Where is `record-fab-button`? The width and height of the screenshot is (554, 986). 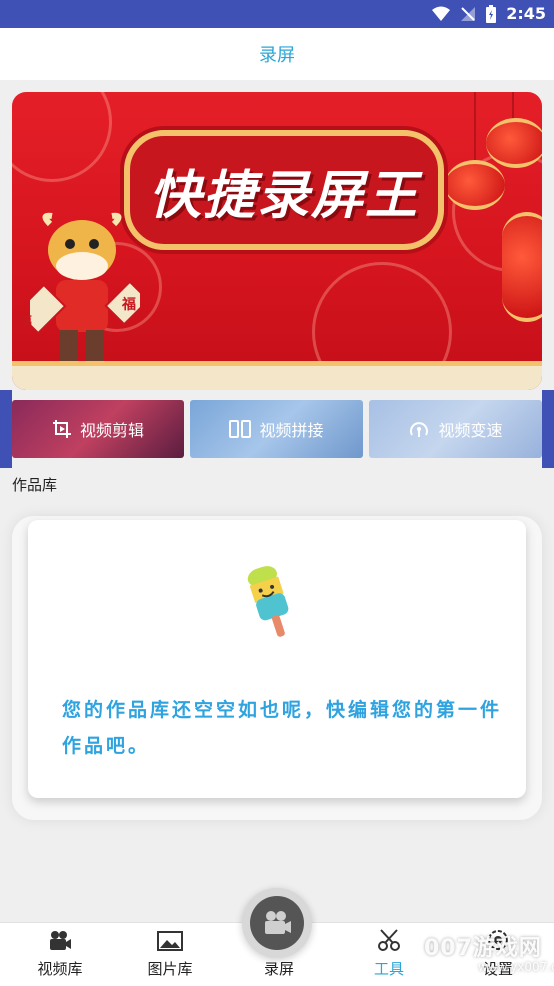
record-fab-button is located at coordinates (277, 923).